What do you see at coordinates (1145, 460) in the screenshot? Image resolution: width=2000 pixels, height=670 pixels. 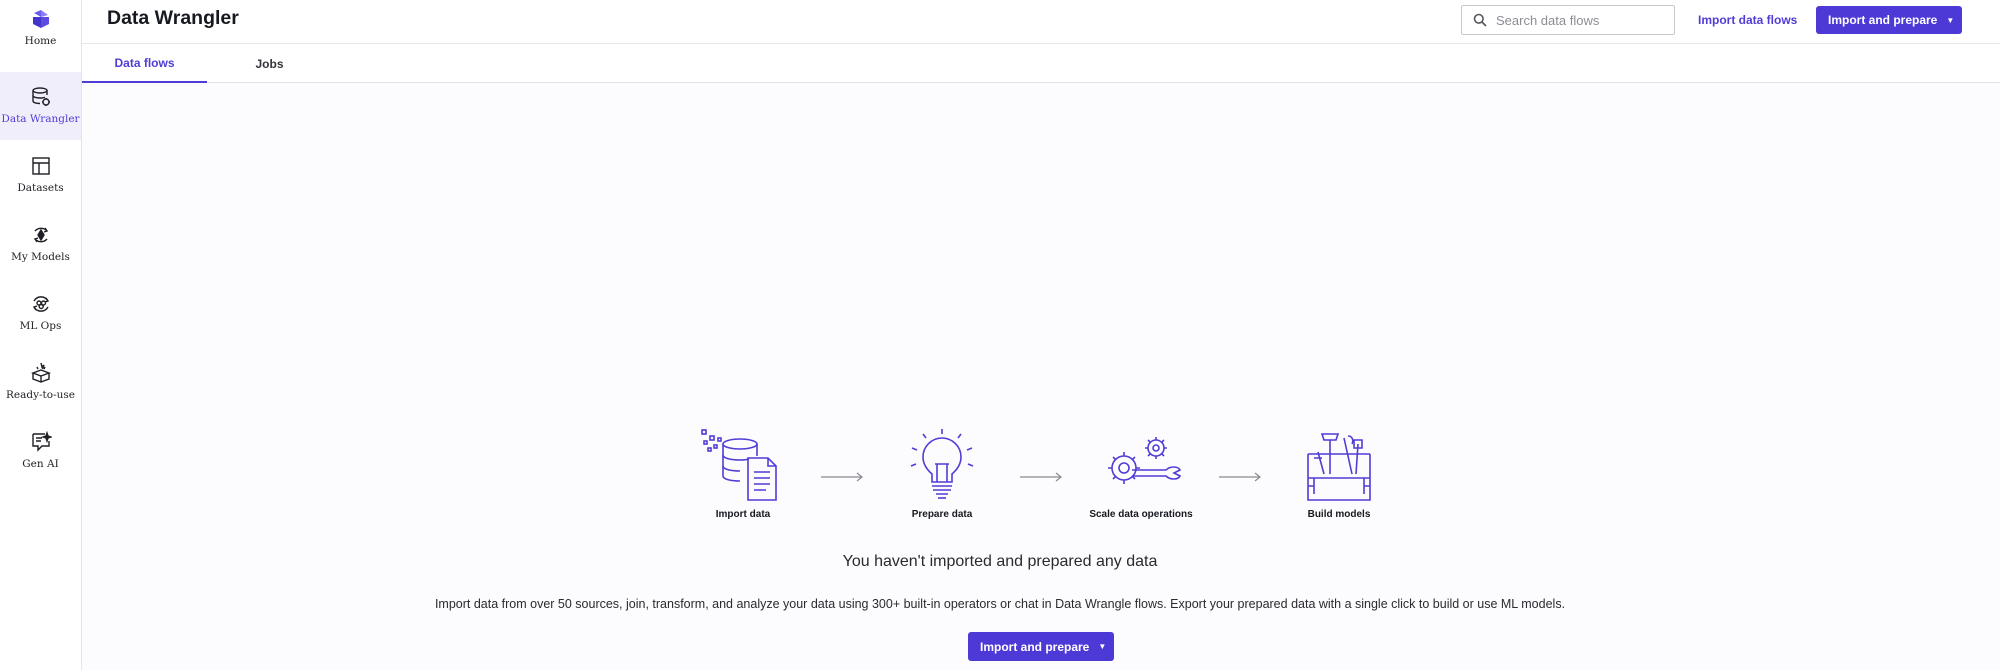 I see `gears-wrench-icon` at bounding box center [1145, 460].